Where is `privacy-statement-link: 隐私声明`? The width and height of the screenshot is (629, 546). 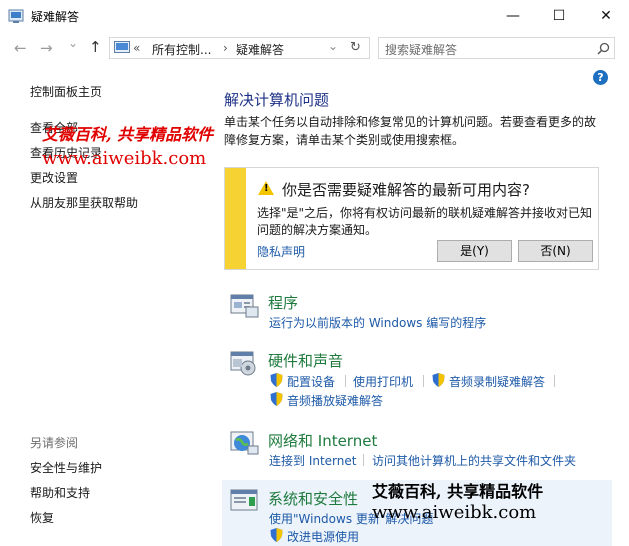
privacy-statement-link: 隐私声明 is located at coordinates (281, 251).